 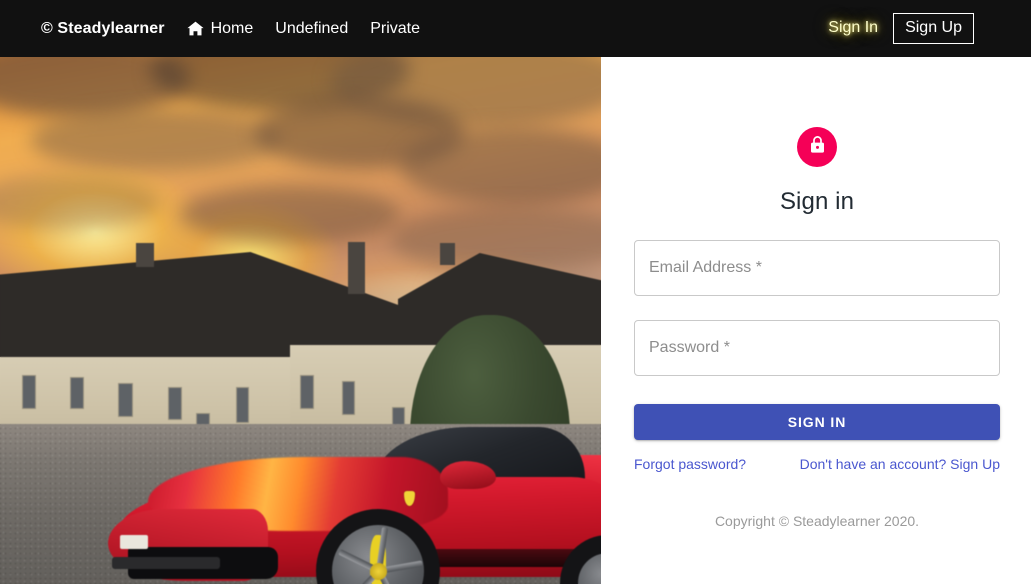 I want to click on signup-prompt-link: Don't have an account? Sign Up, so click(x=900, y=464).